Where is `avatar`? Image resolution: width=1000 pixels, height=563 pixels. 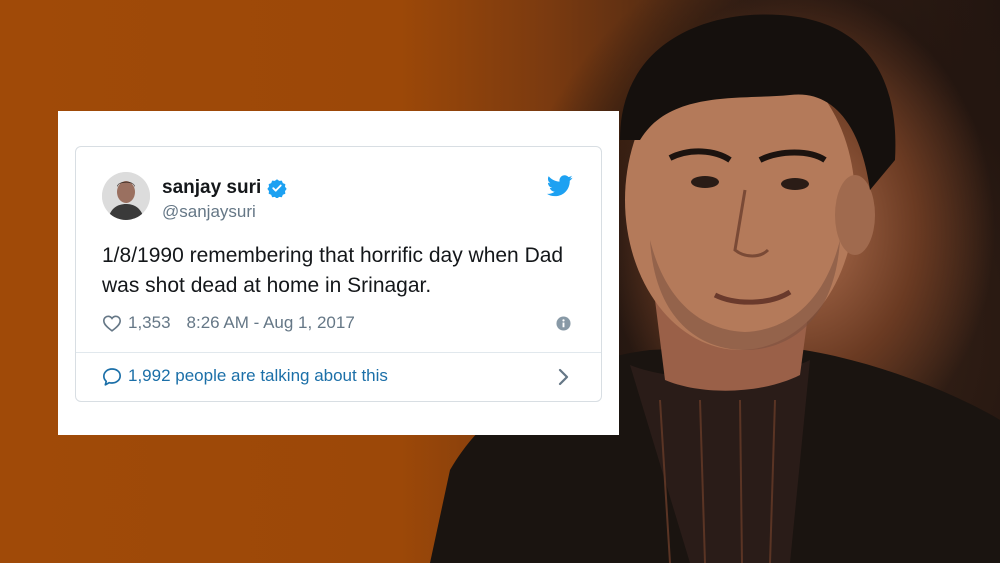 avatar is located at coordinates (126, 196).